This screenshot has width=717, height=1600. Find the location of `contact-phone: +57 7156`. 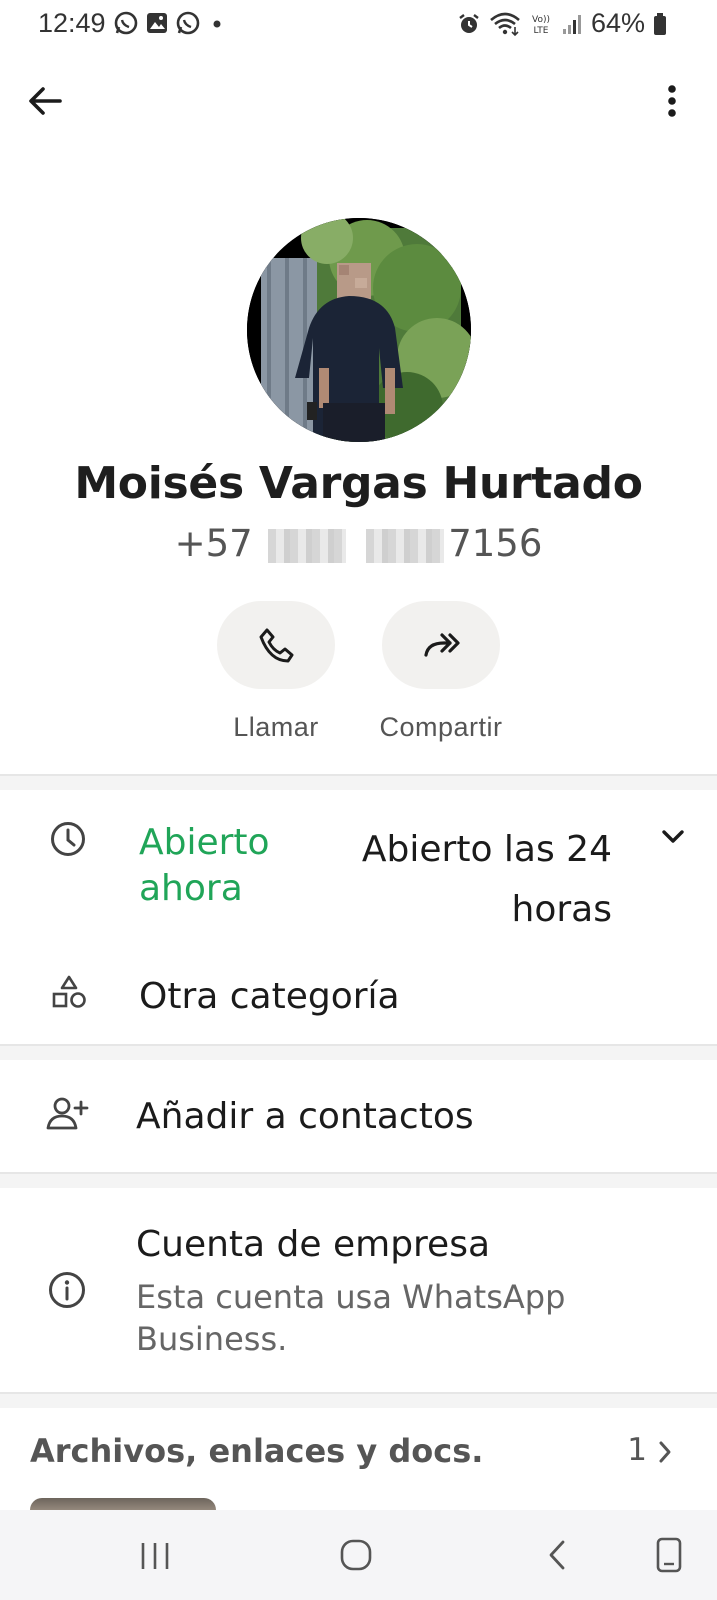

contact-phone: +57 7156 is located at coordinates (358, 543).